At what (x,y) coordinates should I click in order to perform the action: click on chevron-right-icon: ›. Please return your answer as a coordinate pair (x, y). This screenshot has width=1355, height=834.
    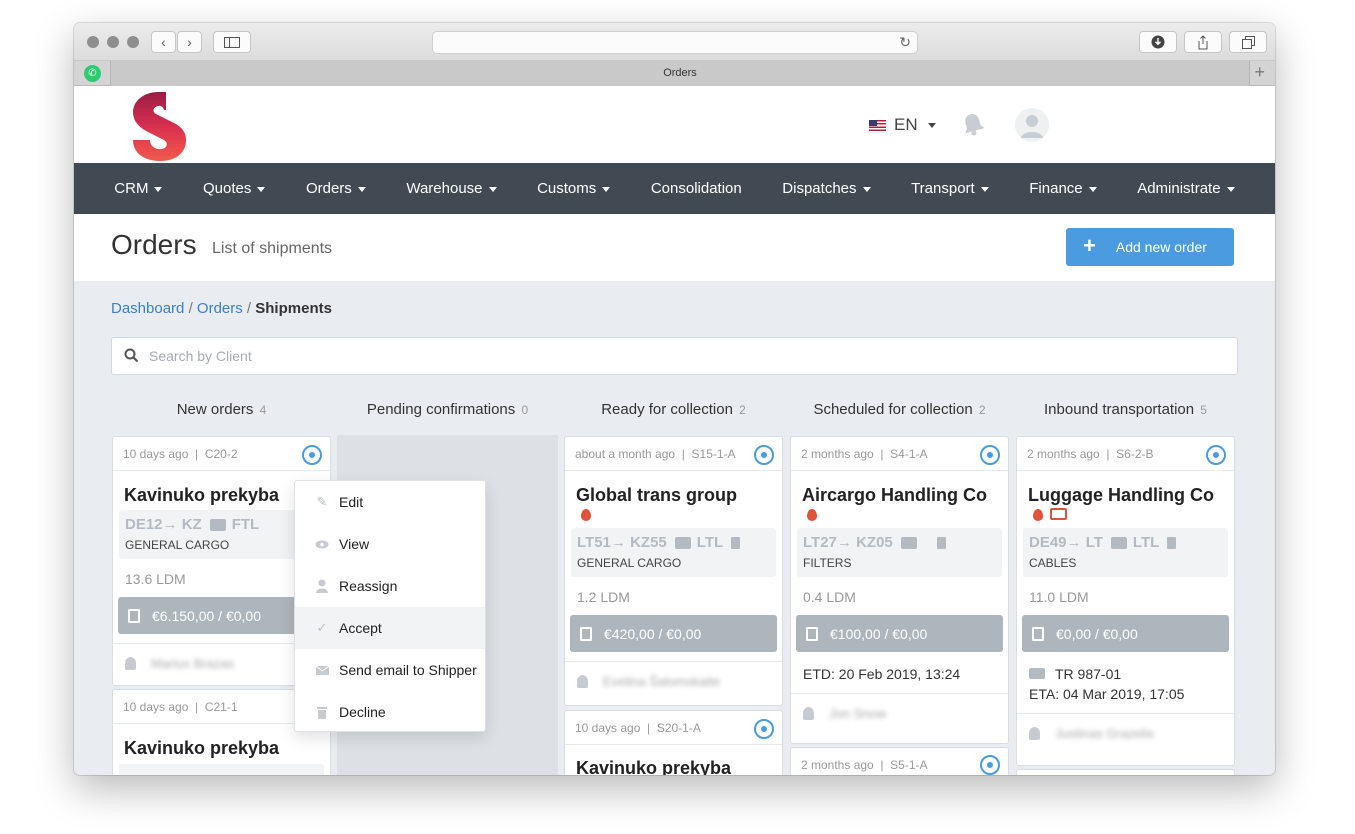
    Looking at the image, I should click on (189, 42).